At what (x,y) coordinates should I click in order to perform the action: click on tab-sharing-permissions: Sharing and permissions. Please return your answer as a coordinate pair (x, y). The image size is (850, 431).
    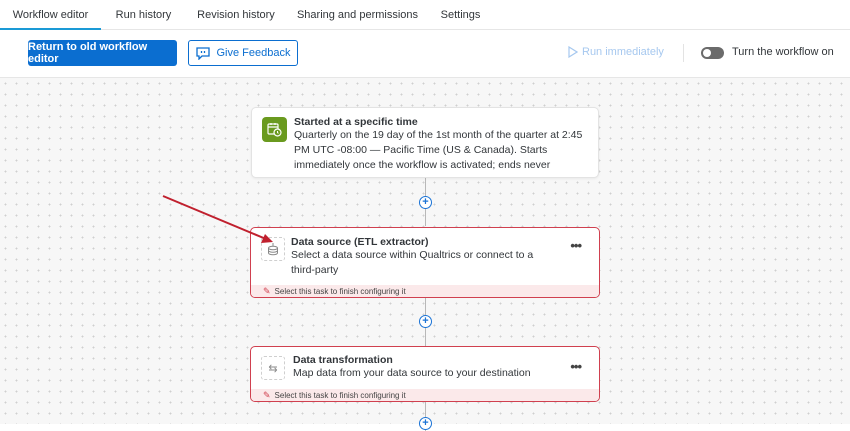
    Looking at the image, I should click on (357, 15).